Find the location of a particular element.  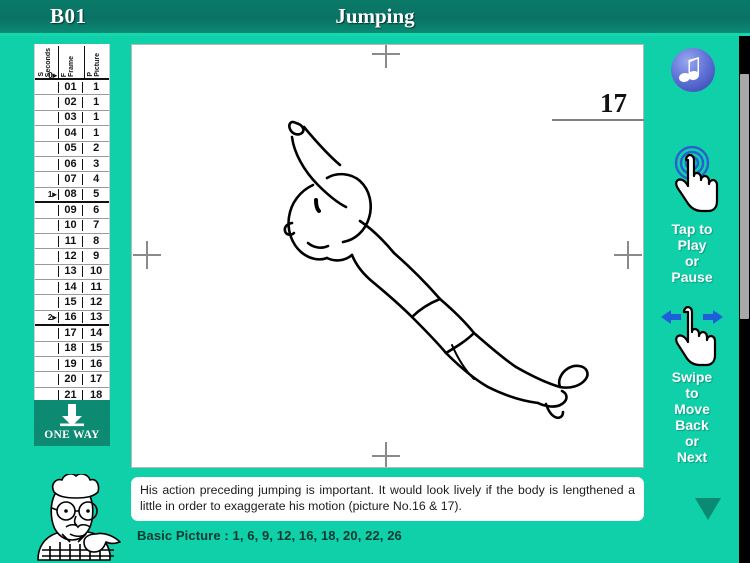

cell-frame: 08 is located at coordinates (70, 194).